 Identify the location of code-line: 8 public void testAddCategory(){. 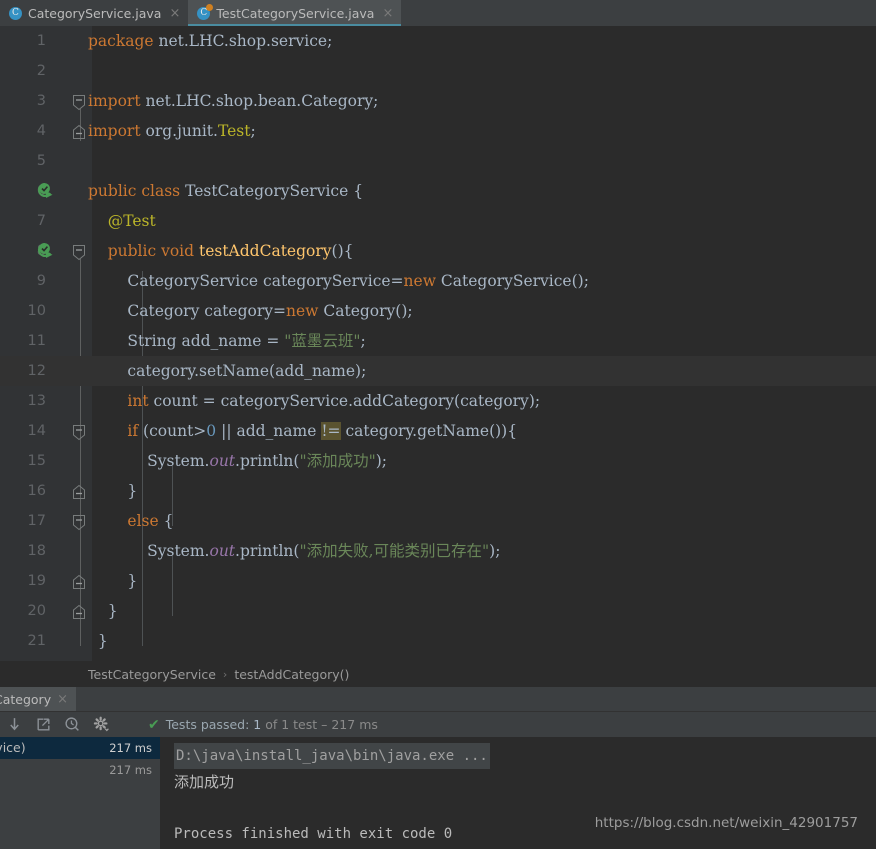
(438, 251).